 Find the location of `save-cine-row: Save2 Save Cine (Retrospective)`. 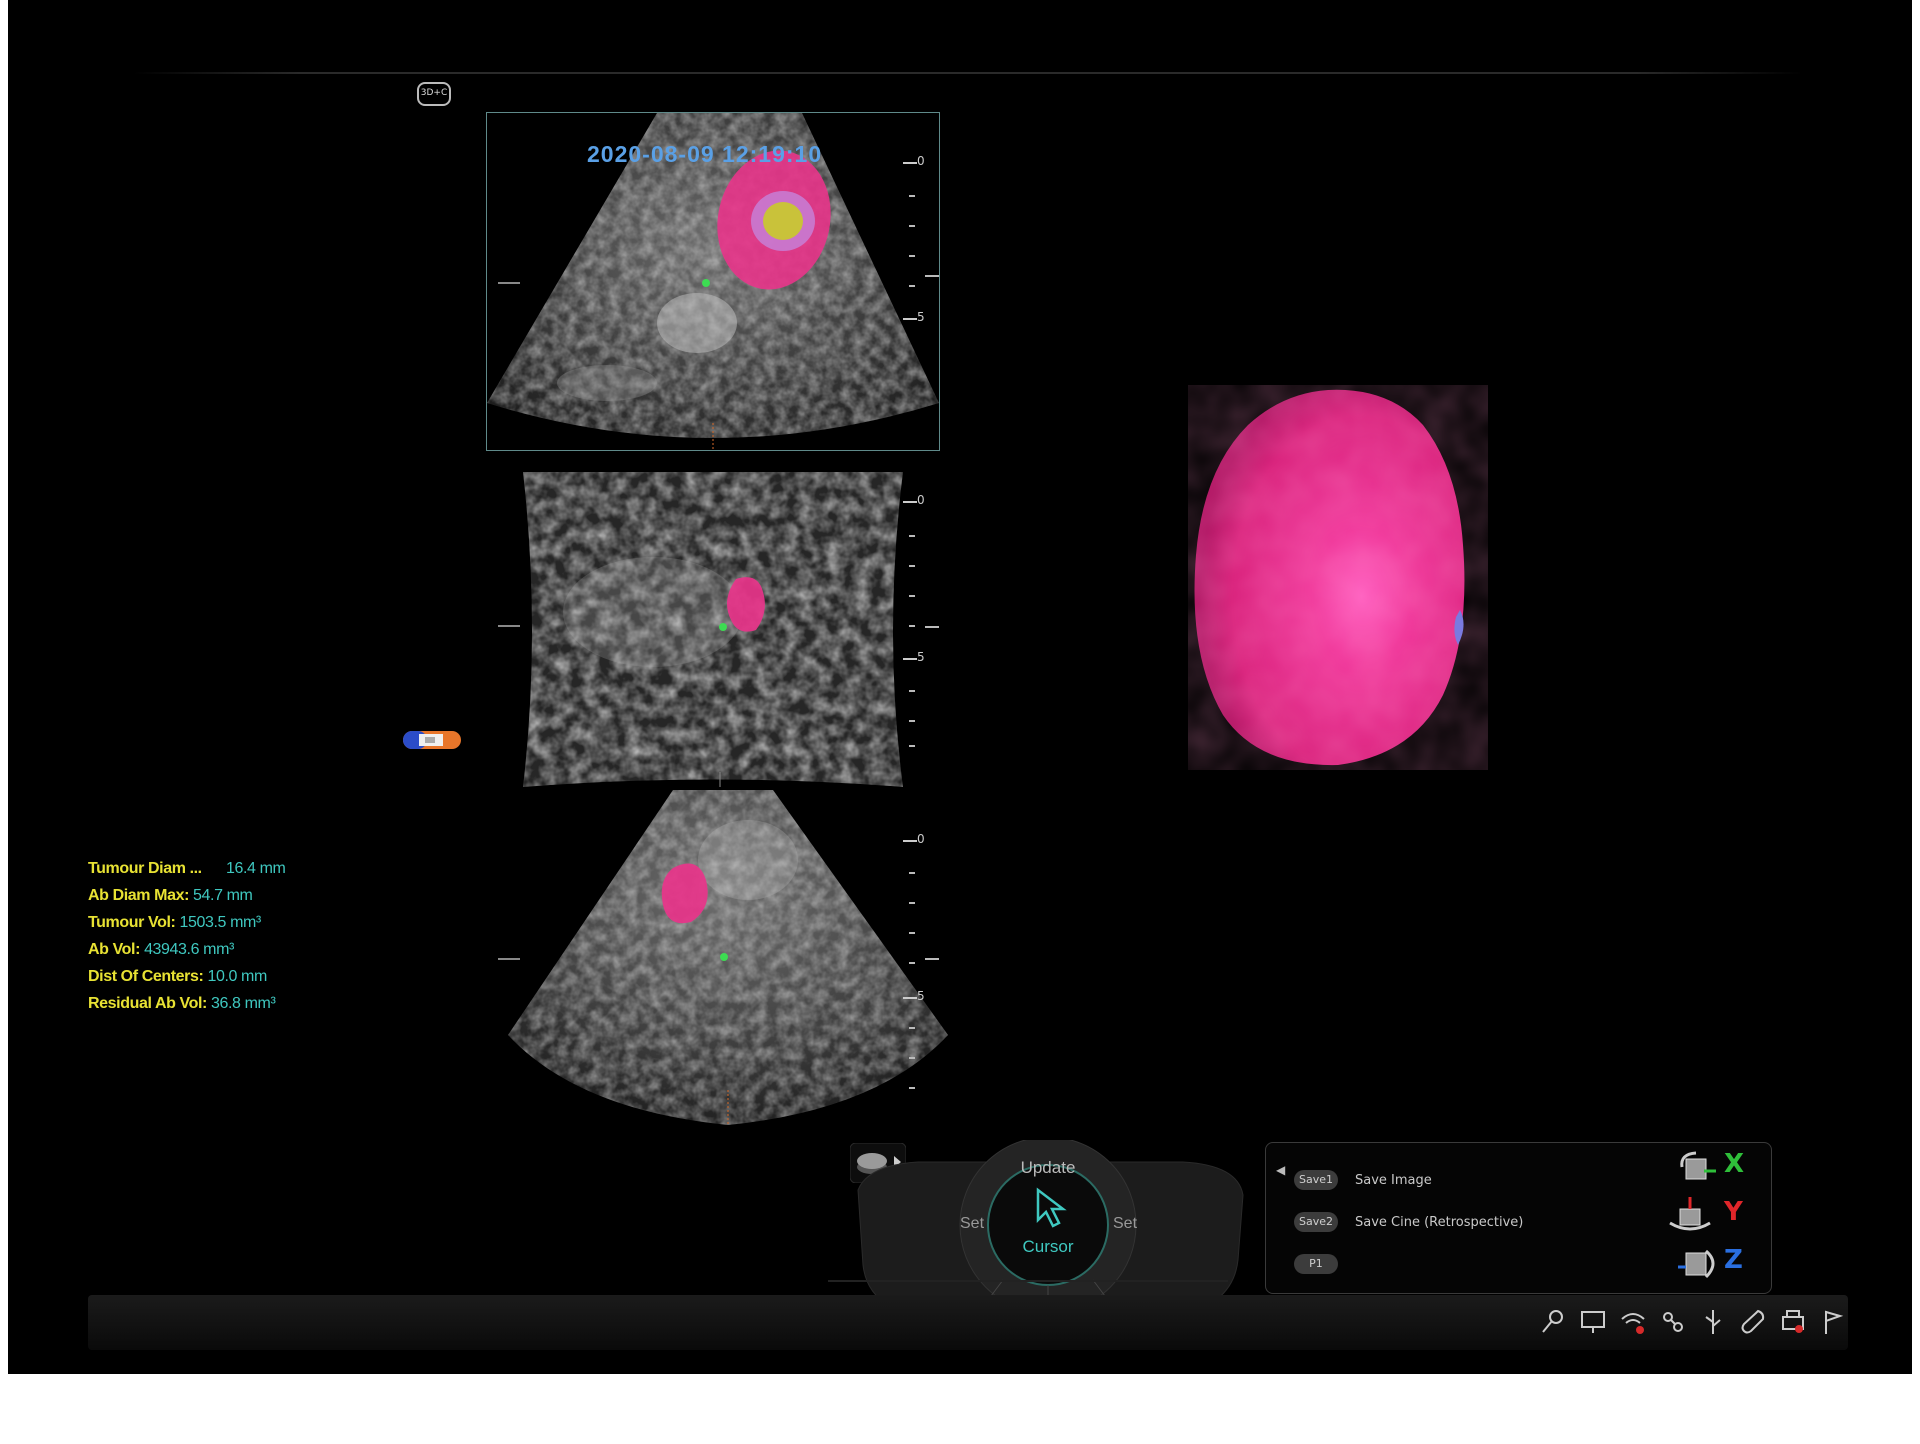

save-cine-row: Save2 Save Cine (Retrospective) is located at coordinates (1408, 1222).